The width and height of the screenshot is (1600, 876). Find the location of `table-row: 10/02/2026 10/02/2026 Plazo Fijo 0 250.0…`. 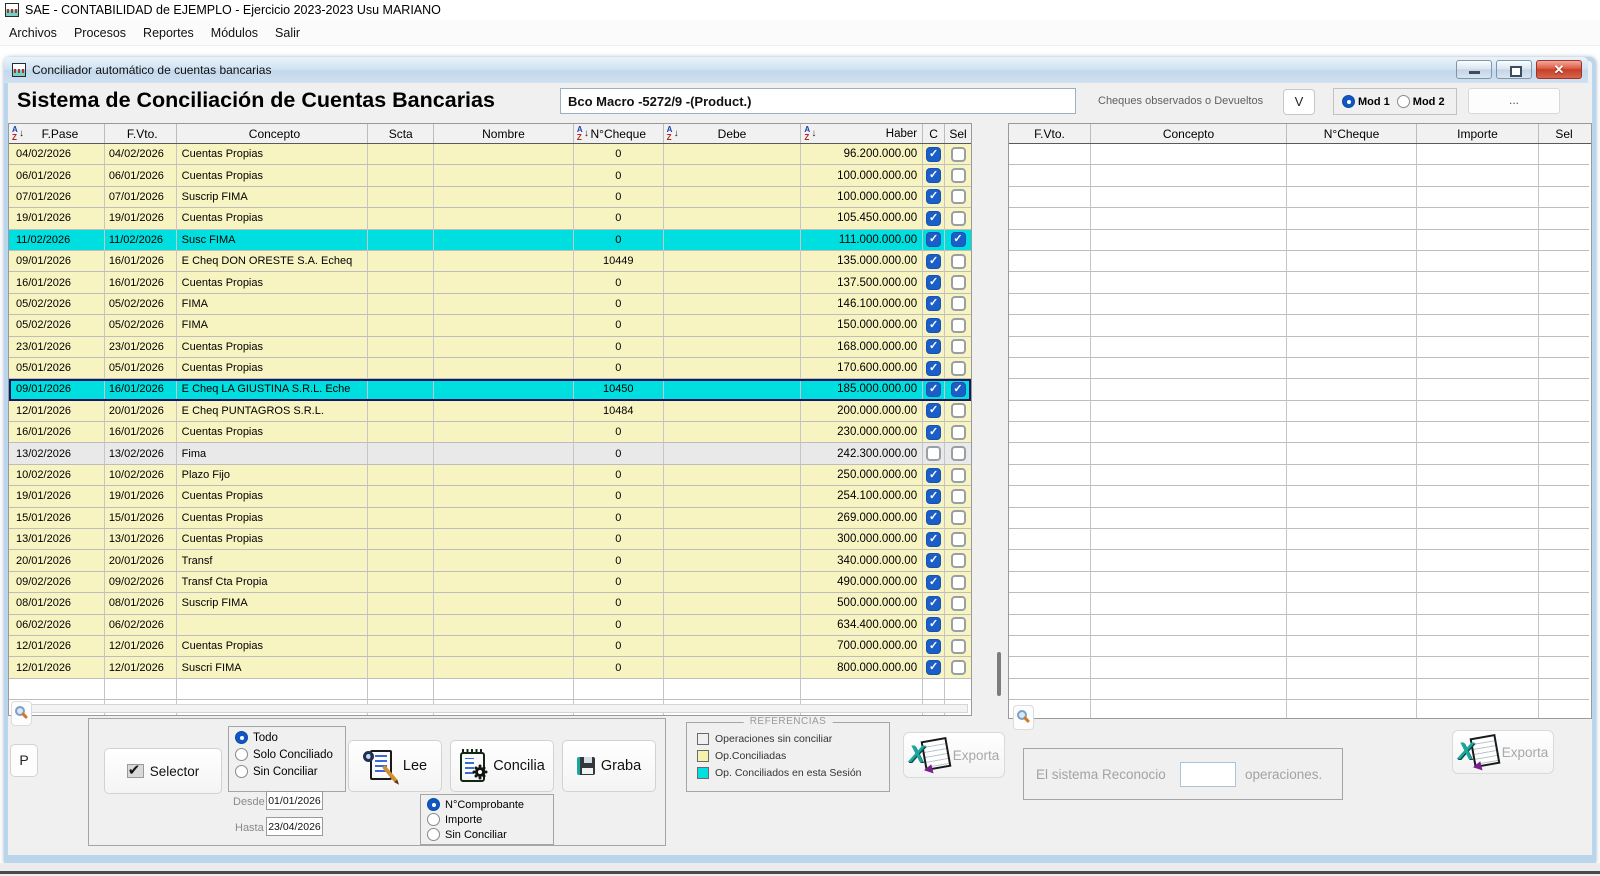

table-row: 10/02/2026 10/02/2026 Plazo Fijo 0 250.0… is located at coordinates (490, 475).